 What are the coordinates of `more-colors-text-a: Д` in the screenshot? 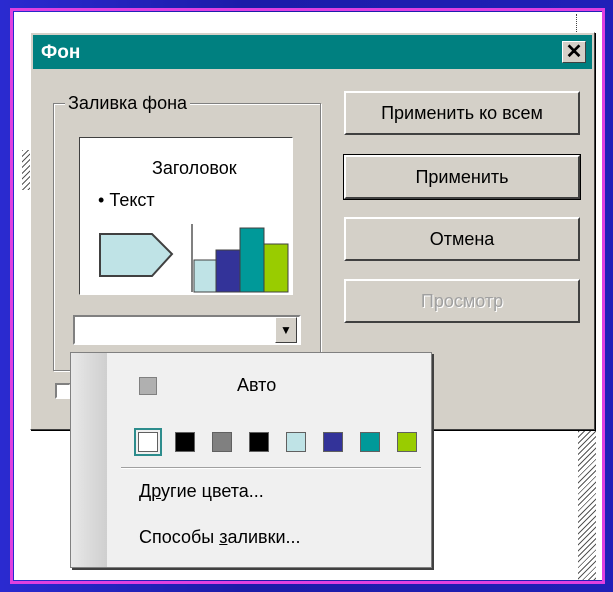 It's located at (145, 491).